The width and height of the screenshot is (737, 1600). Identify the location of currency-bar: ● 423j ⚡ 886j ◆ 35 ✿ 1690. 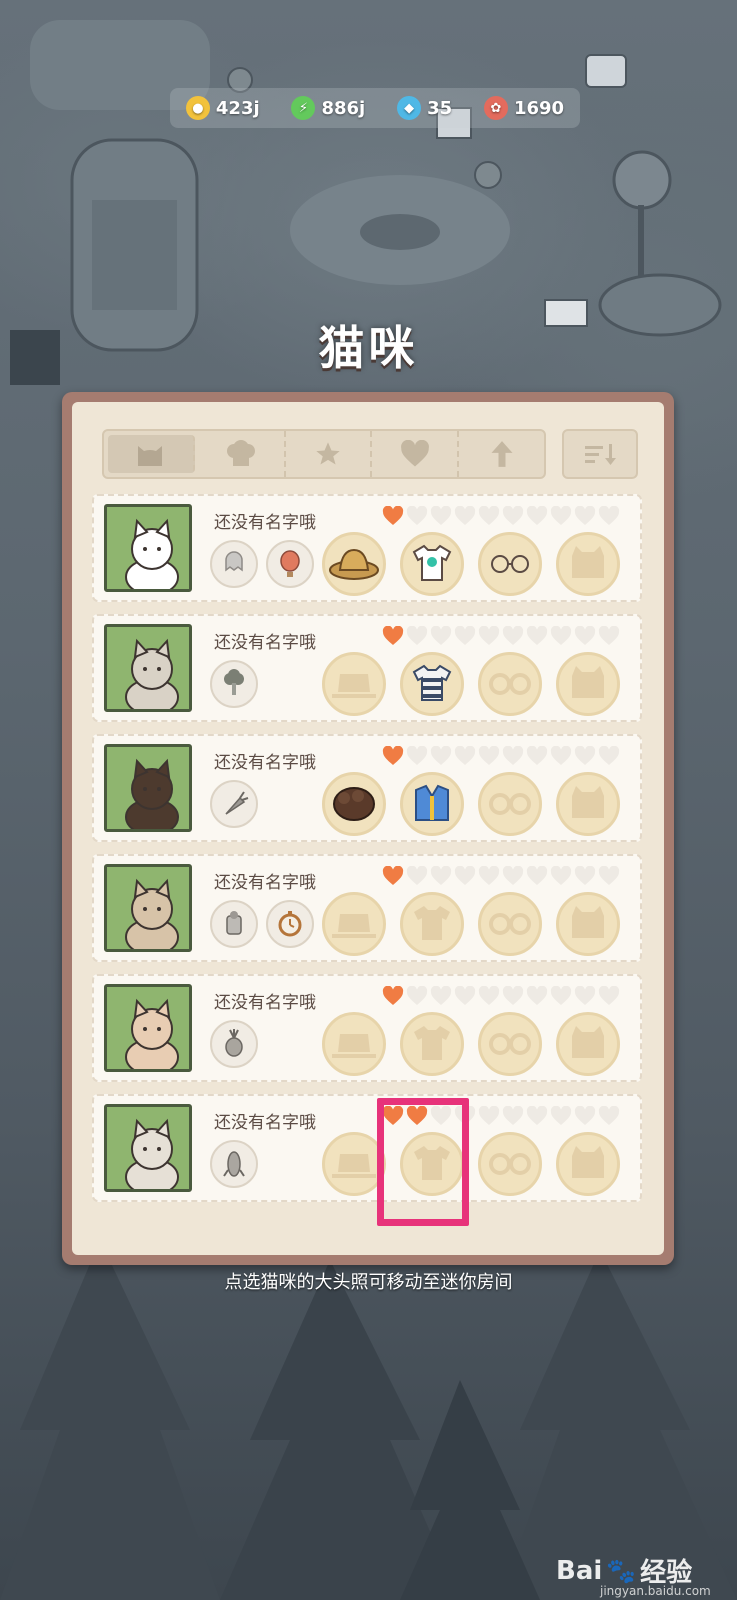
(375, 108).